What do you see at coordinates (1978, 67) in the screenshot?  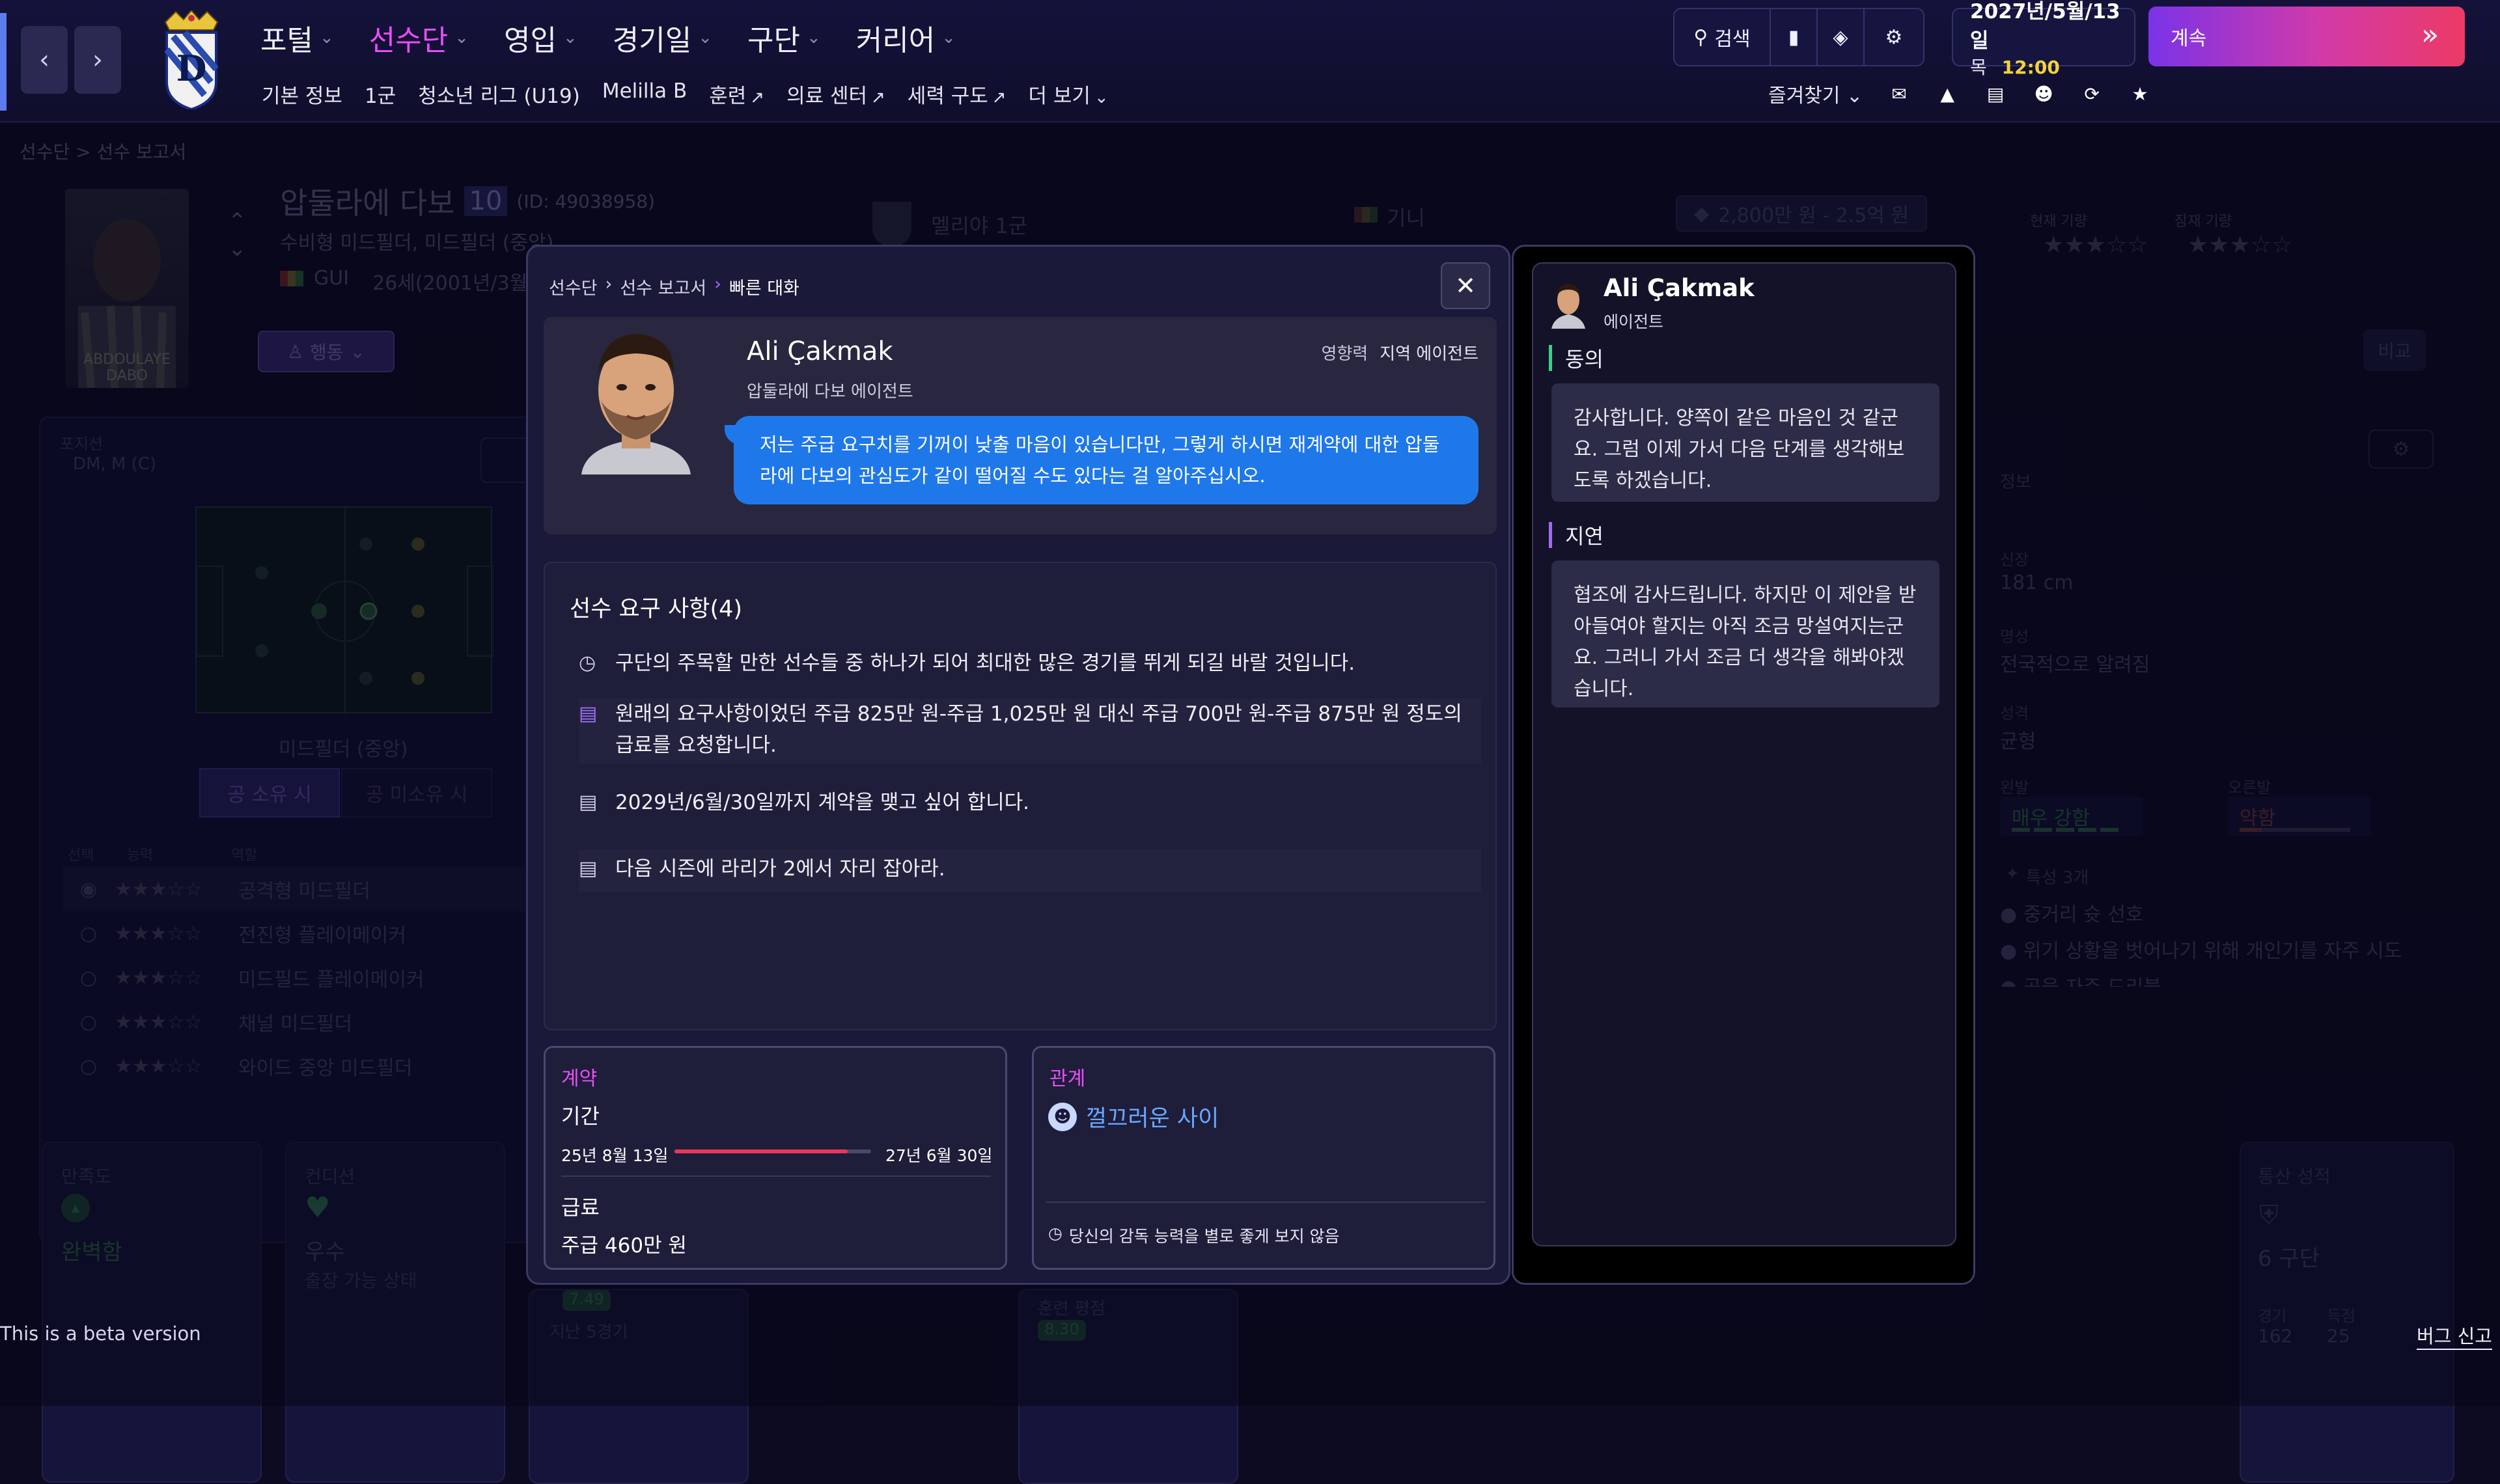 I see `weekday-text: 목` at bounding box center [1978, 67].